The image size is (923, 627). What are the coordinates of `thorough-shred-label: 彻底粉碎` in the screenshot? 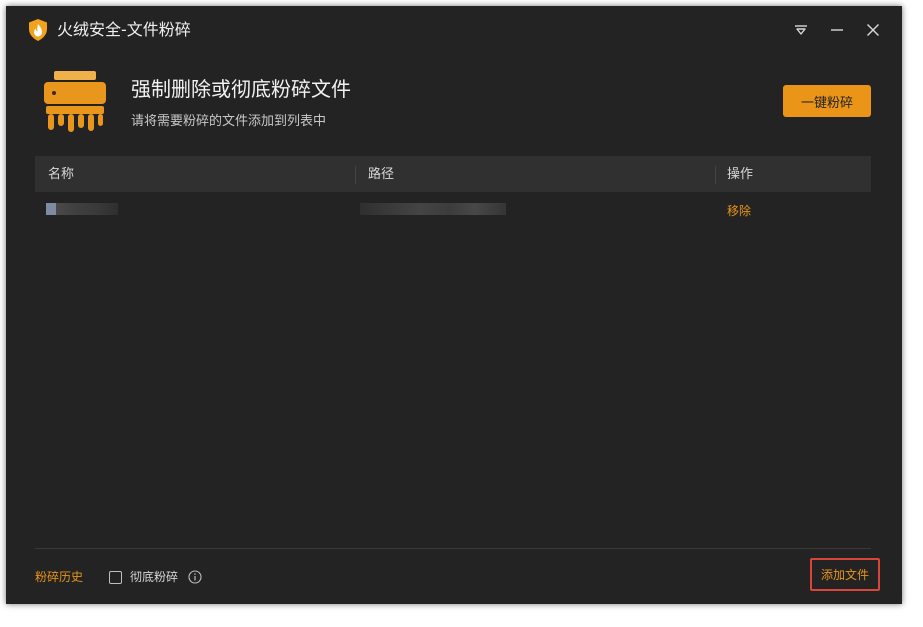 It's located at (154, 577).